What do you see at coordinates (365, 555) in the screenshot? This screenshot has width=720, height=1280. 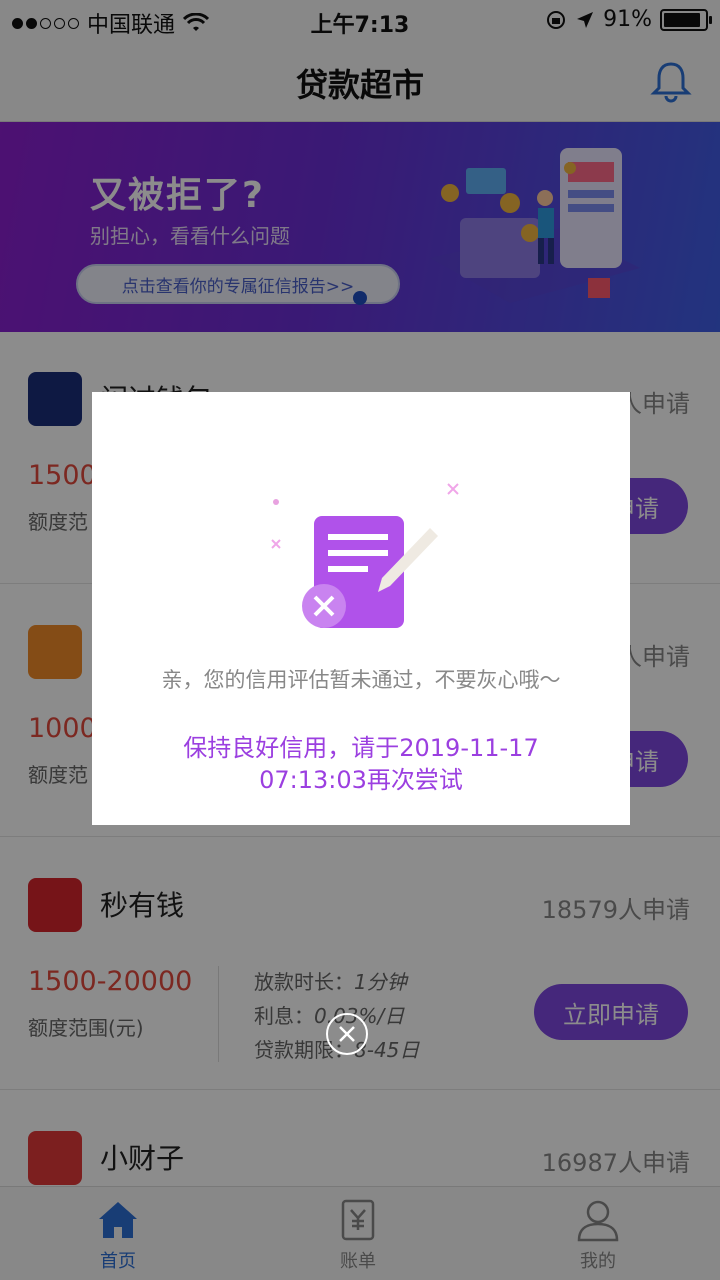 I see `rejected-document-icon` at bounding box center [365, 555].